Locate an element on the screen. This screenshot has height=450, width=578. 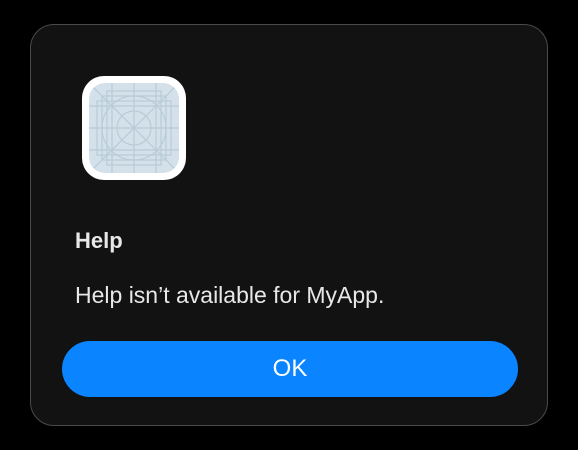
alert-message: Help isn’t available for MyApp. is located at coordinates (230, 295).